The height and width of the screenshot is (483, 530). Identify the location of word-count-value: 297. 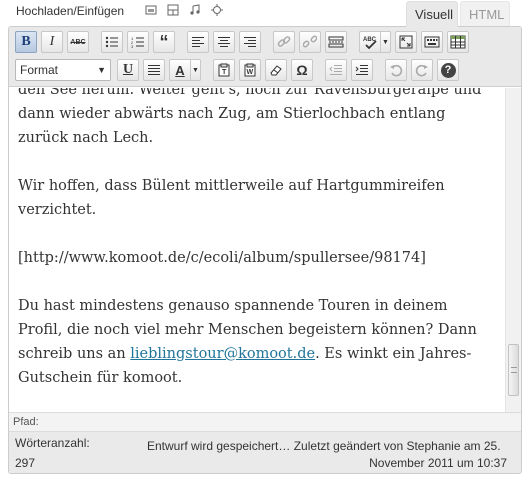
(25, 463).